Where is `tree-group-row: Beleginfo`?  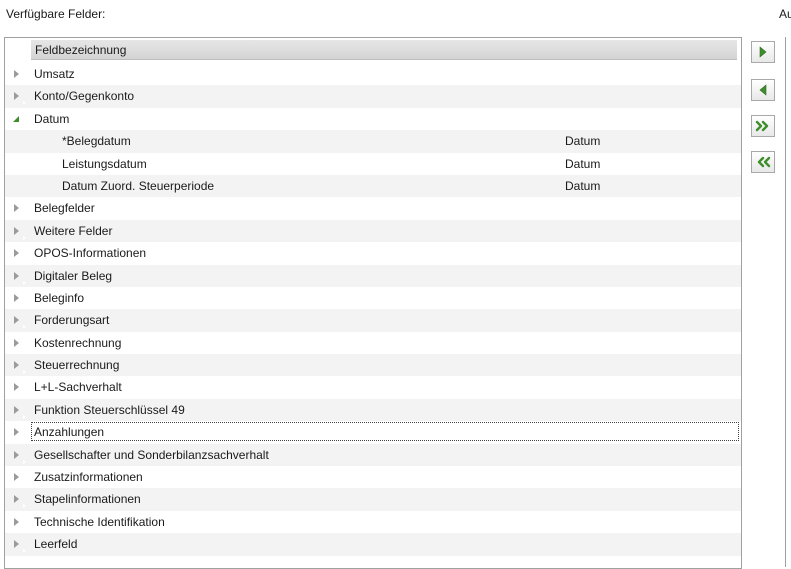 tree-group-row: Beleginfo is located at coordinates (373, 298).